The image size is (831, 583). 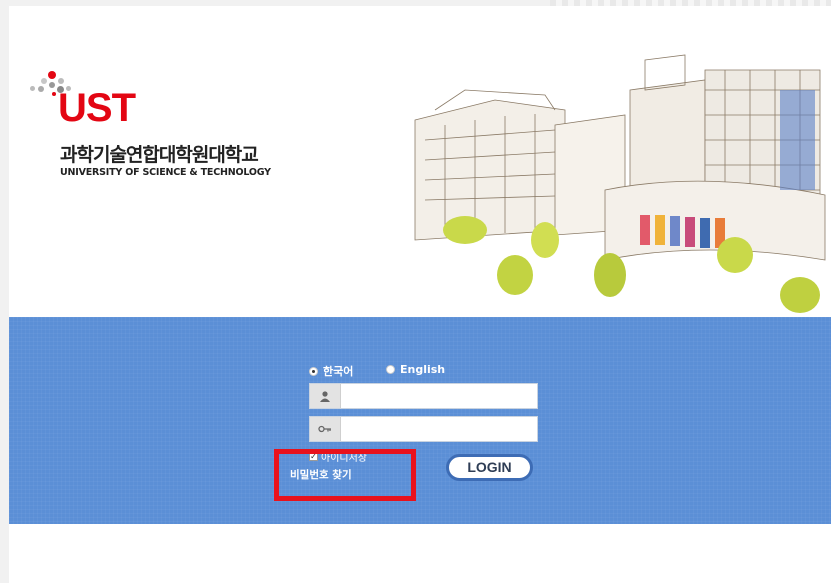 I want to click on language-option-korean: 한국어, so click(x=331, y=371).